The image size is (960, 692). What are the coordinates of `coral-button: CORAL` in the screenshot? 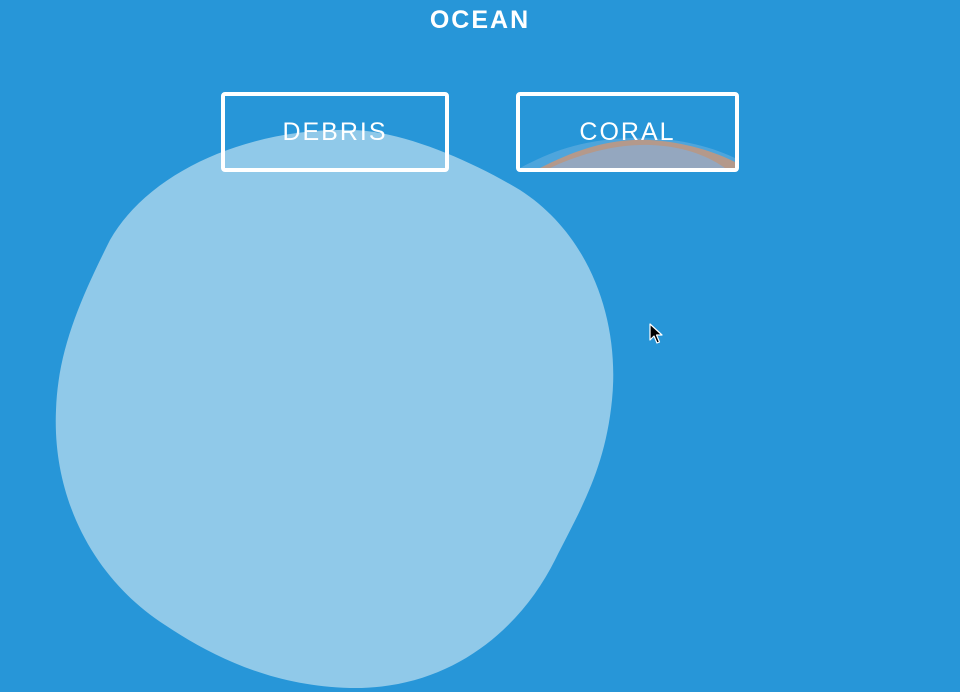 It's located at (627, 132).